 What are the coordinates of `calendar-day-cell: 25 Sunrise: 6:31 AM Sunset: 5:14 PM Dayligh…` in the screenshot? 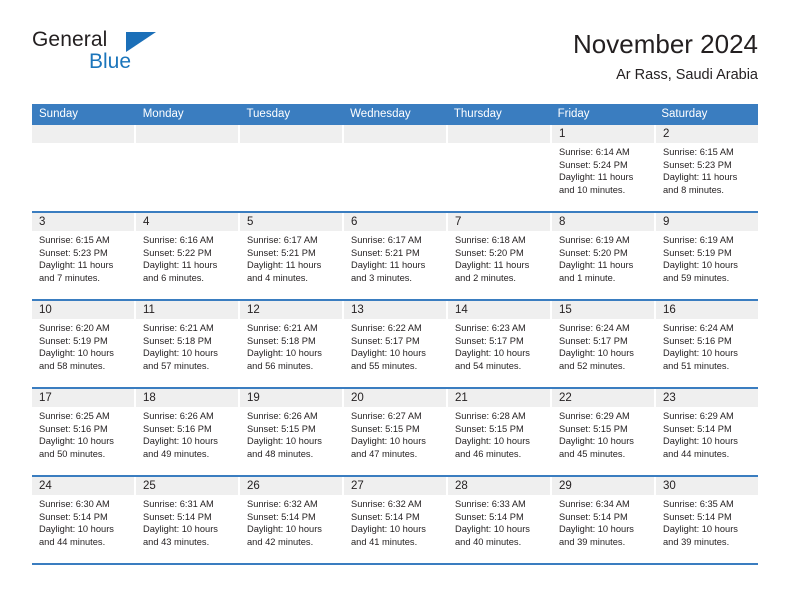 It's located at (188, 520).